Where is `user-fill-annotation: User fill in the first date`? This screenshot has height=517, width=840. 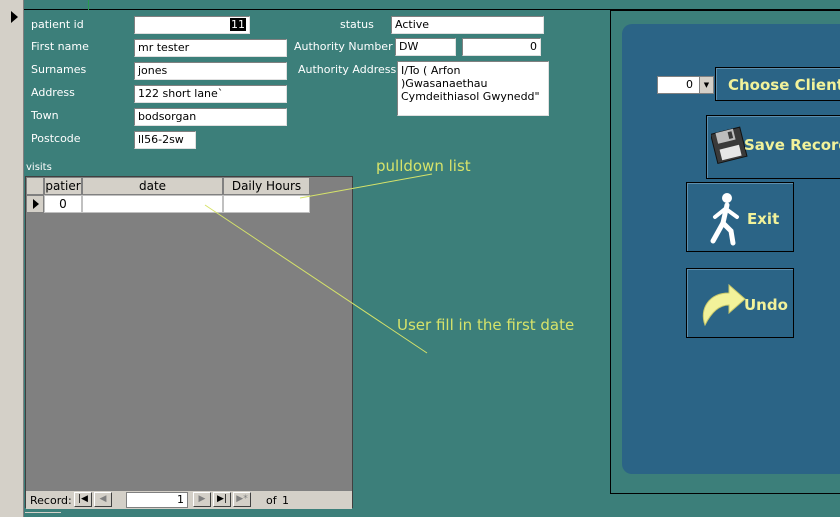
user-fill-annotation: User fill in the first date is located at coordinates (486, 325).